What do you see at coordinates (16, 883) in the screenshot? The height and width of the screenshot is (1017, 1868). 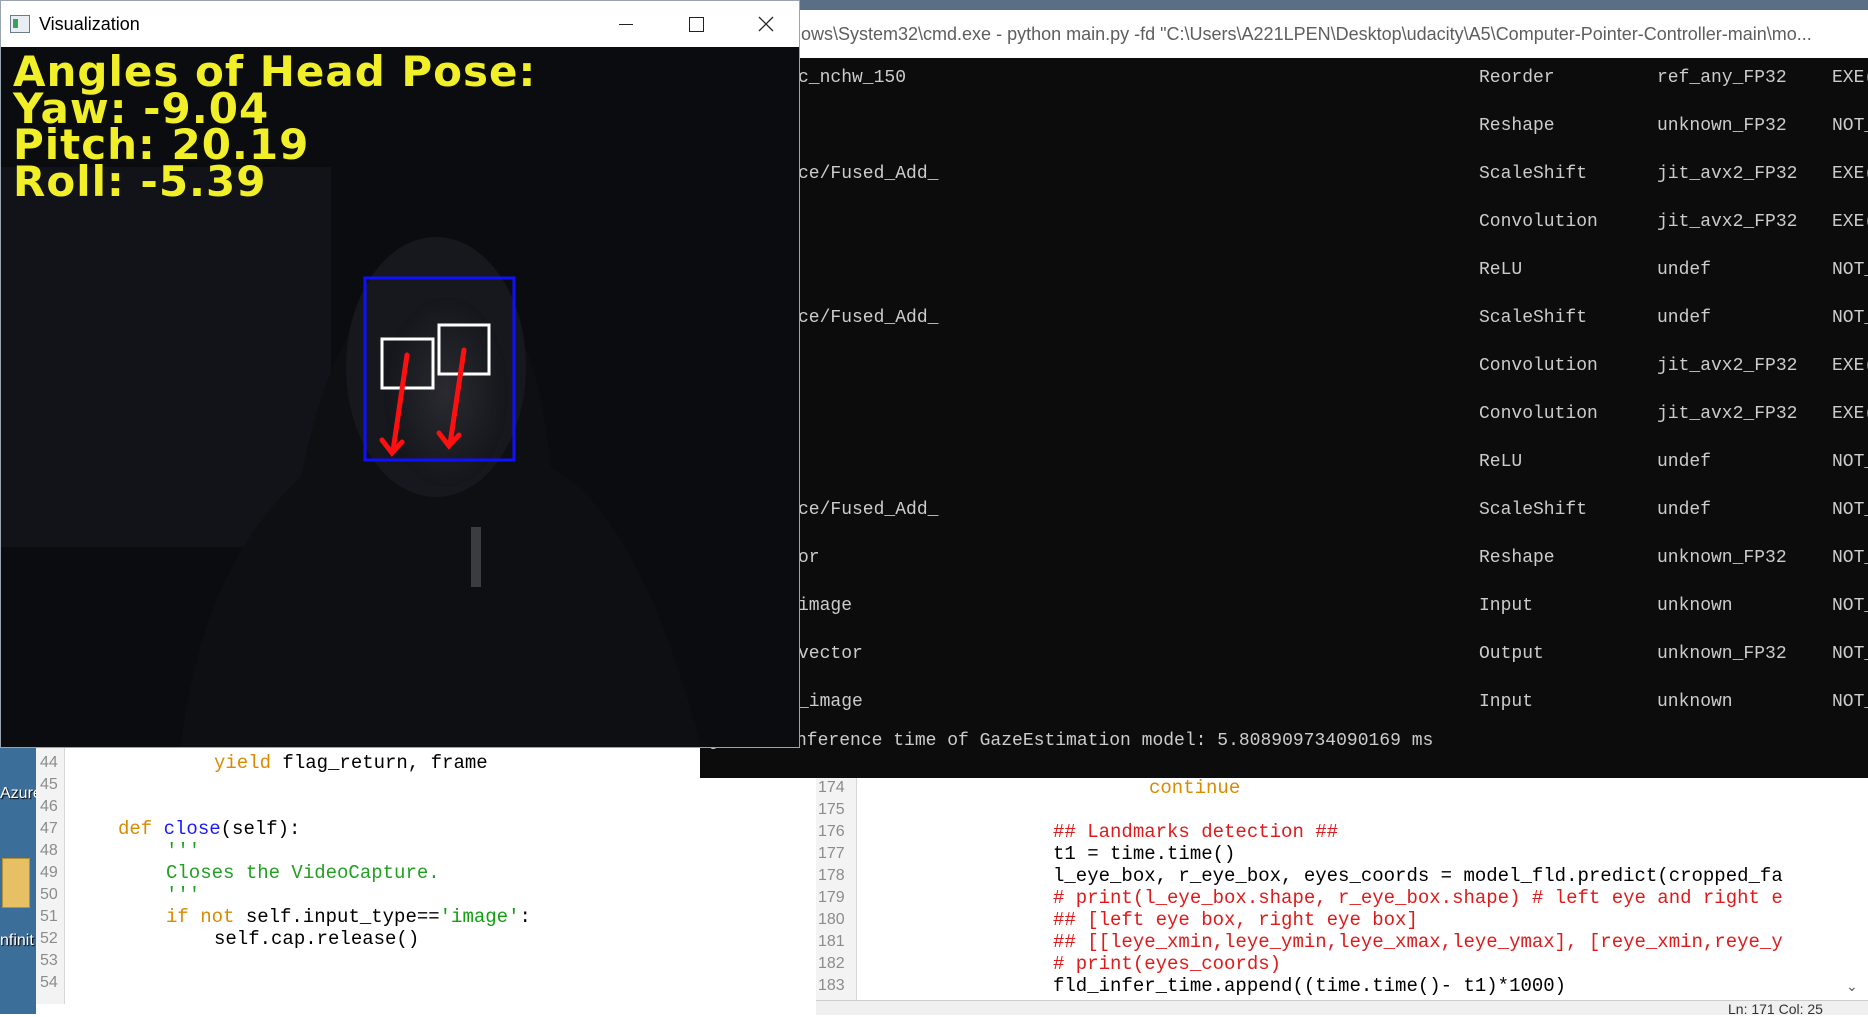 I see `folder-icon` at bounding box center [16, 883].